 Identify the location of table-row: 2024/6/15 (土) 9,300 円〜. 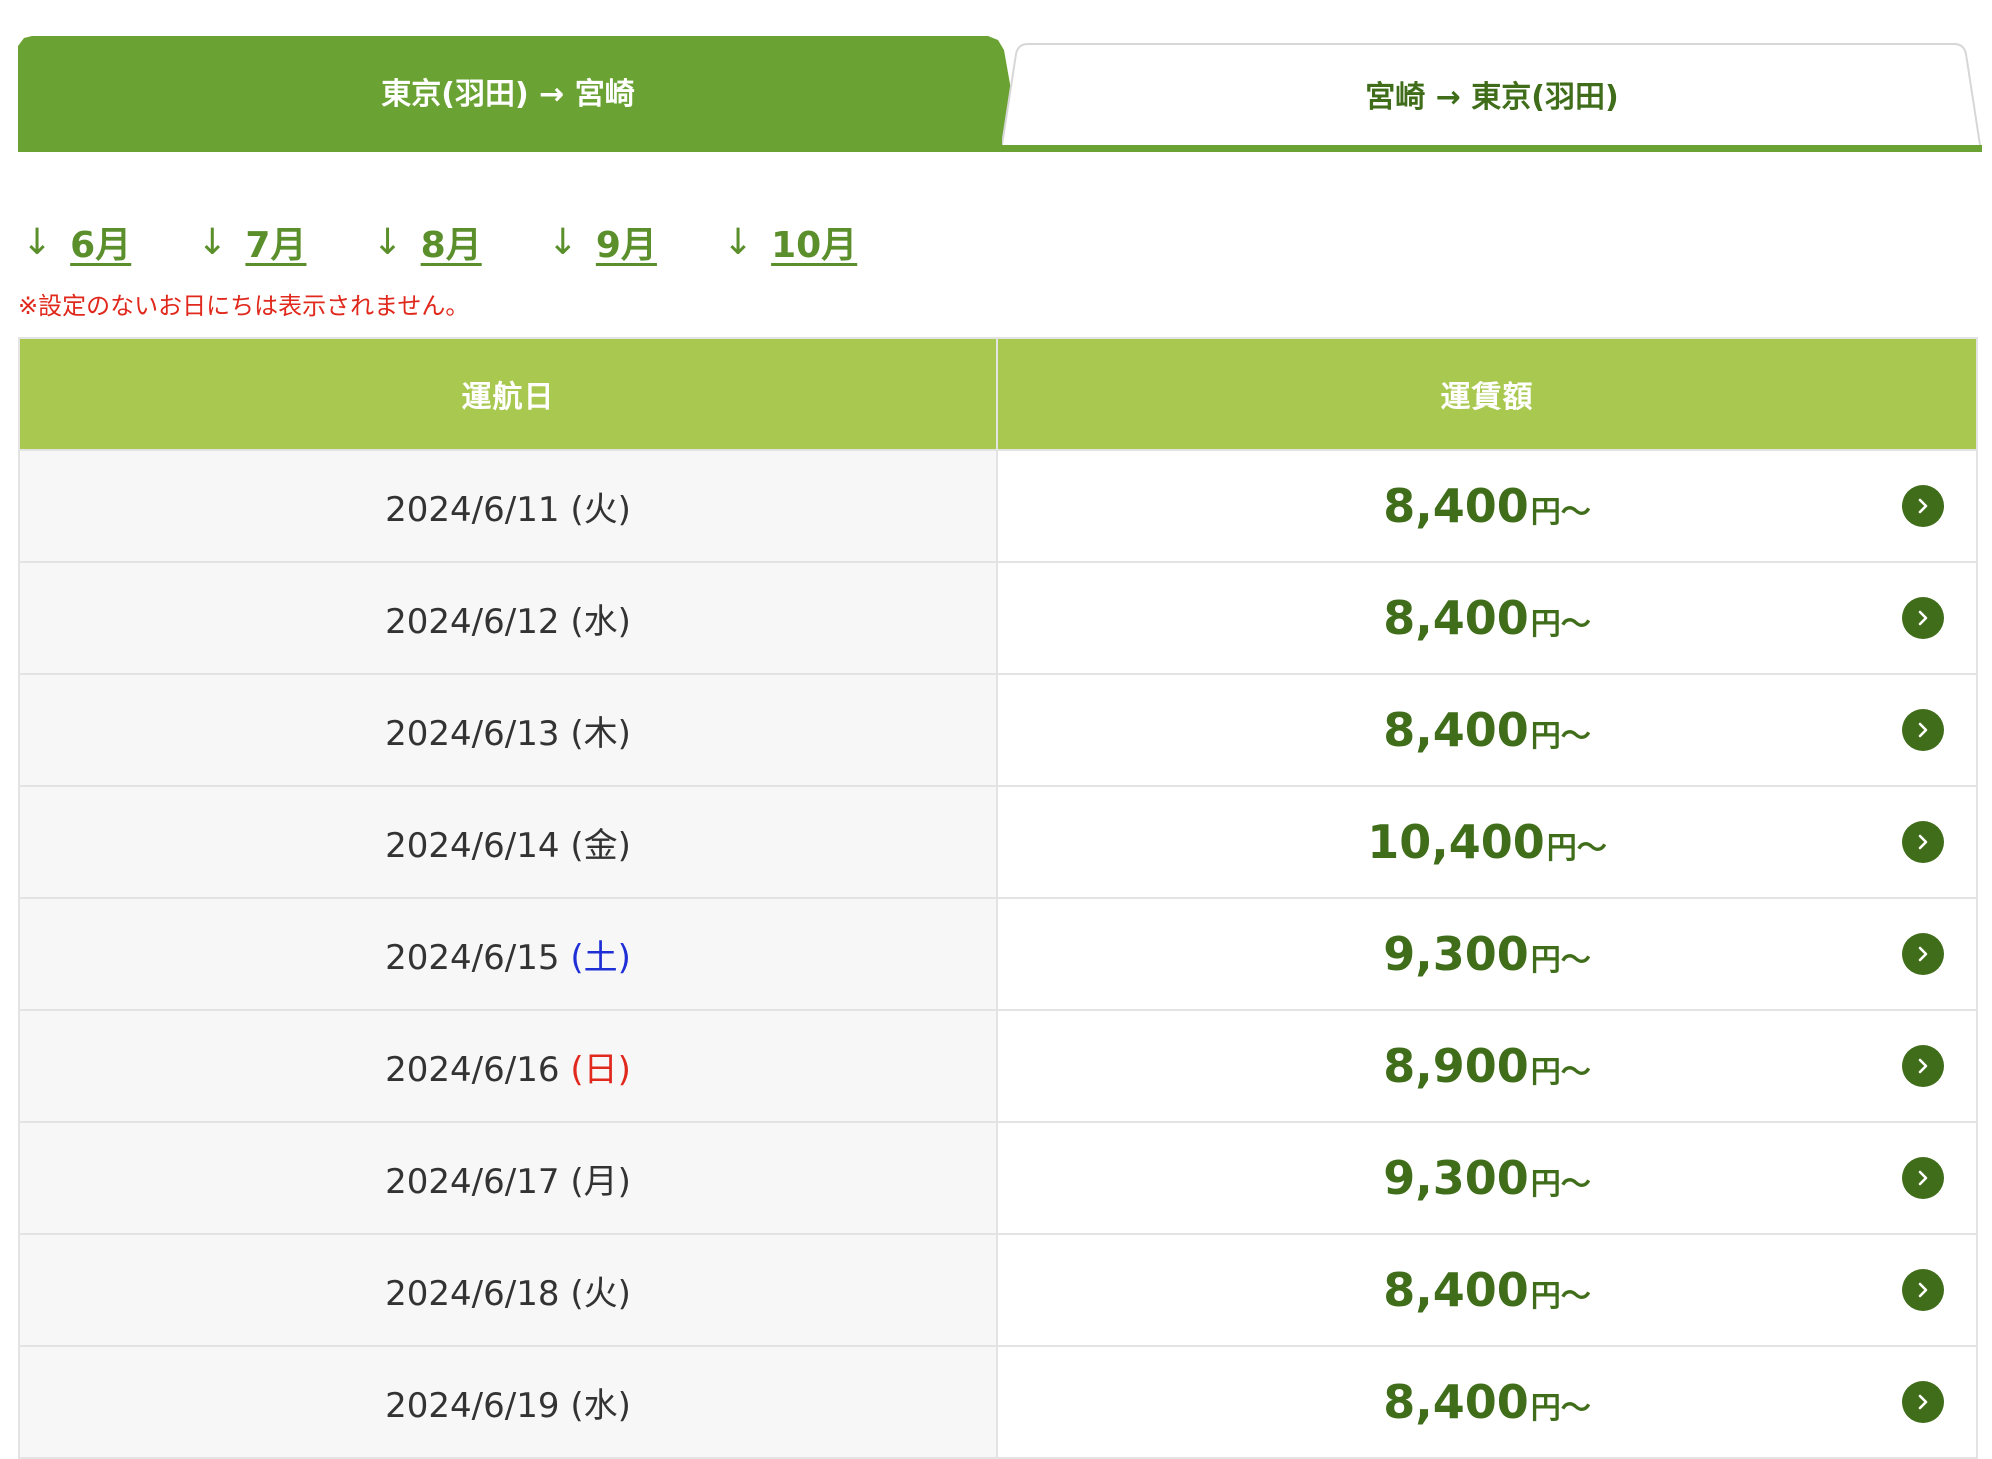
(998, 954).